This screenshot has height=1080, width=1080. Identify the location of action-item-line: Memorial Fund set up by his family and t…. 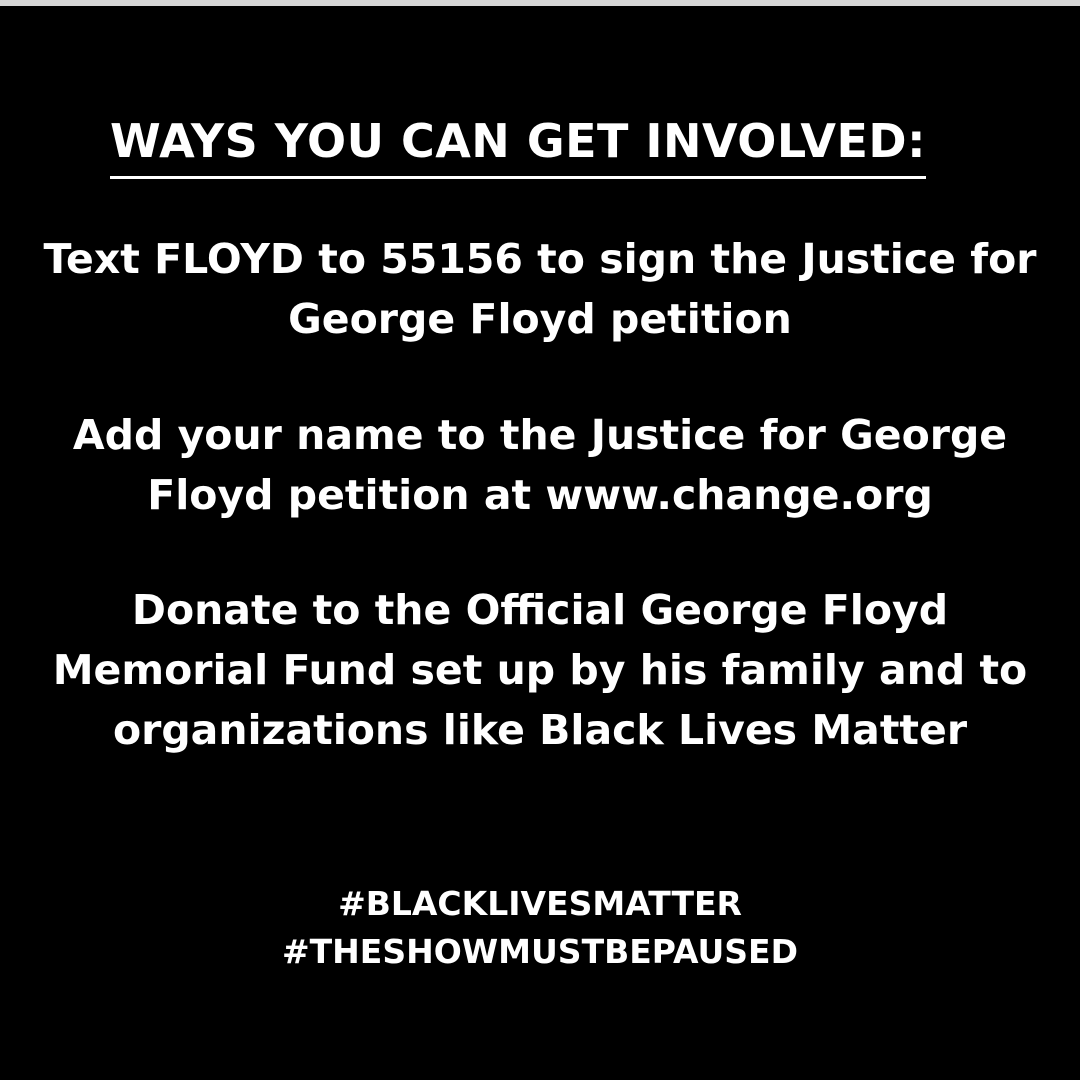
(540, 670).